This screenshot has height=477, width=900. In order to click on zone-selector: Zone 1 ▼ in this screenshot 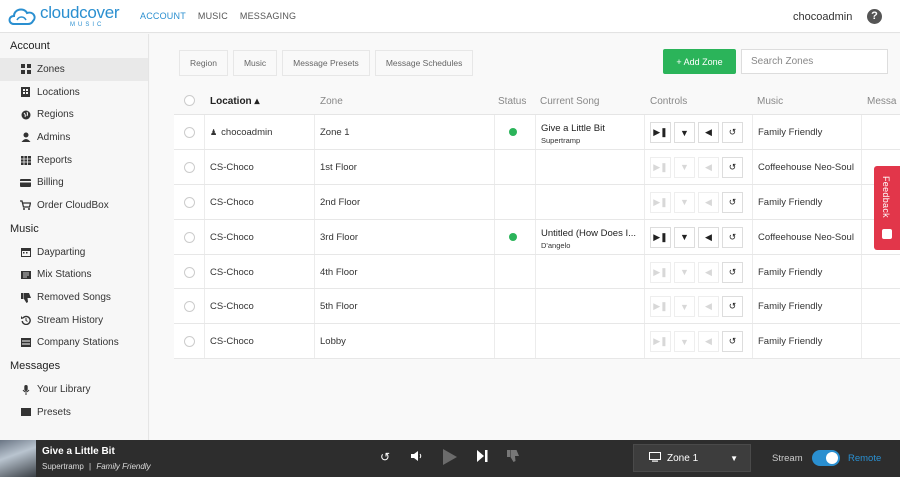, I will do `click(692, 458)`.